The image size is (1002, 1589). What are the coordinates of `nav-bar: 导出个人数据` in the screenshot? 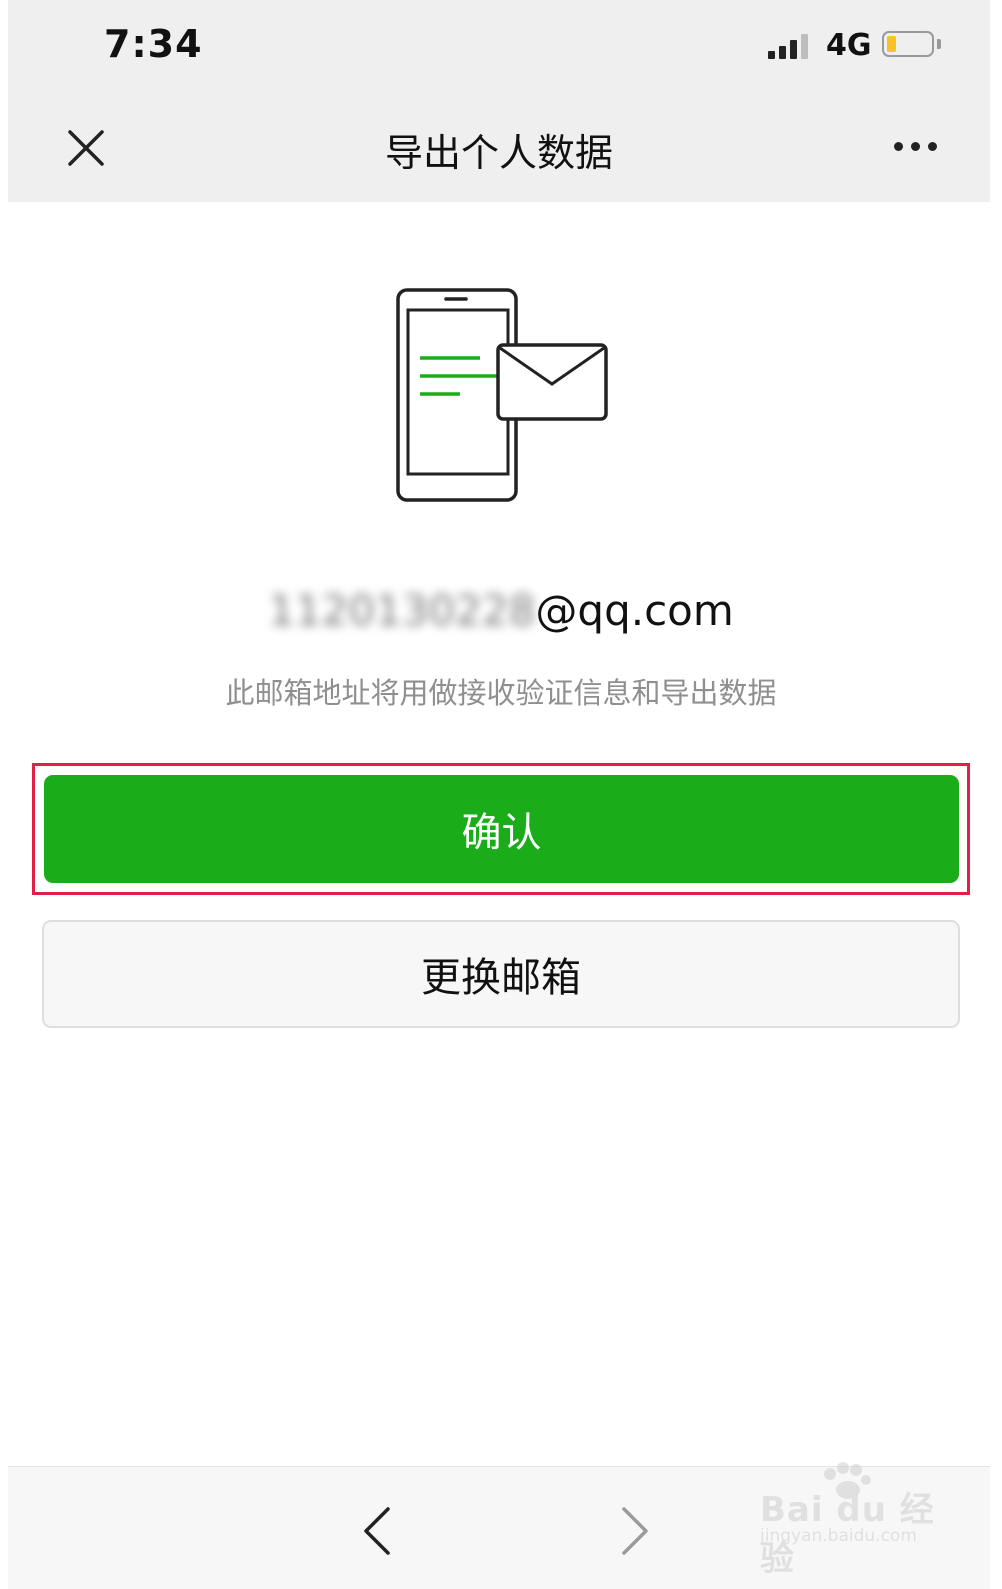 It's located at (499, 149).